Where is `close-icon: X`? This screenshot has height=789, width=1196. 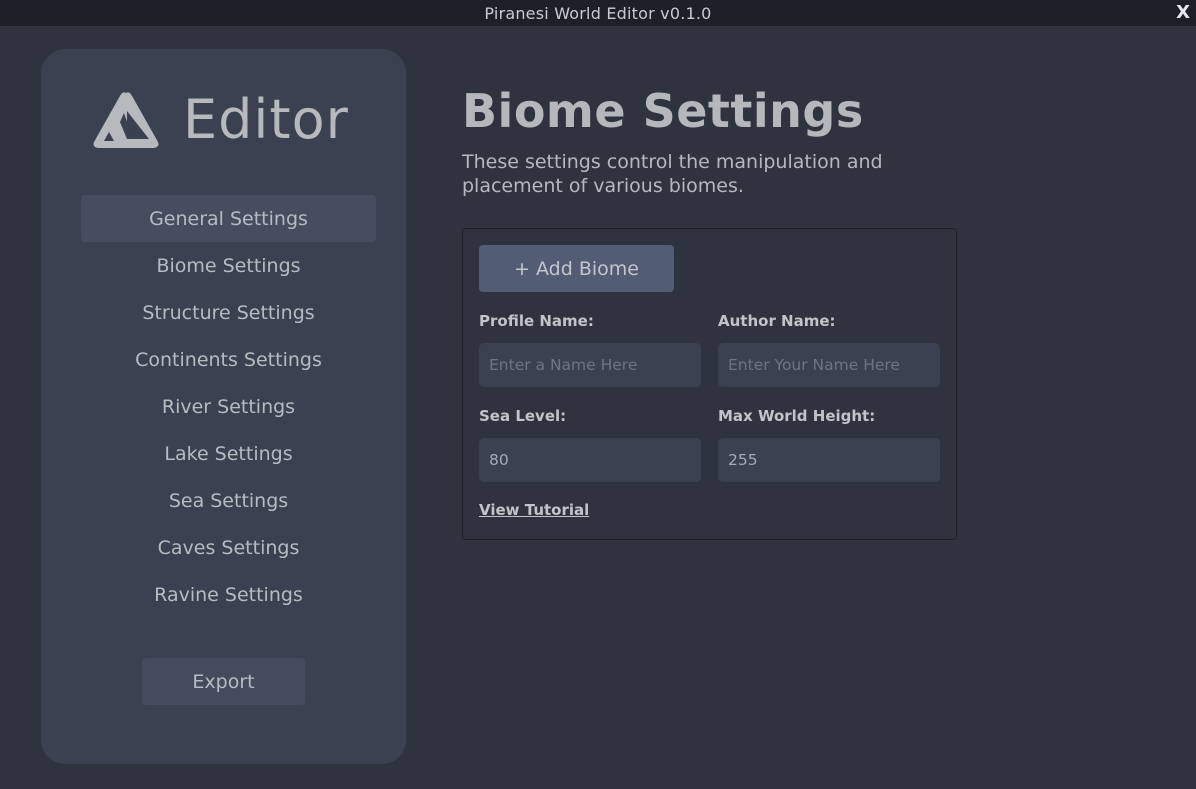
close-icon: X is located at coordinates (1183, 13).